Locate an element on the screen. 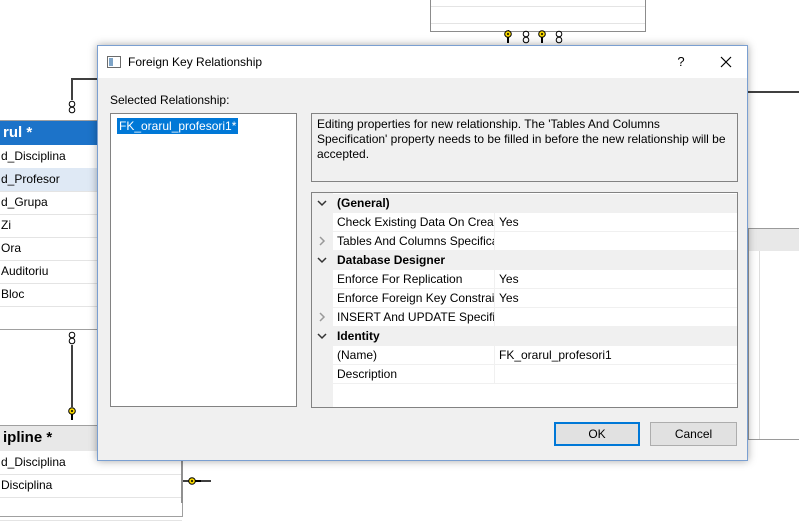 Image resolution: width=799 pixels, height=521 pixels. close-button is located at coordinates (726, 62).